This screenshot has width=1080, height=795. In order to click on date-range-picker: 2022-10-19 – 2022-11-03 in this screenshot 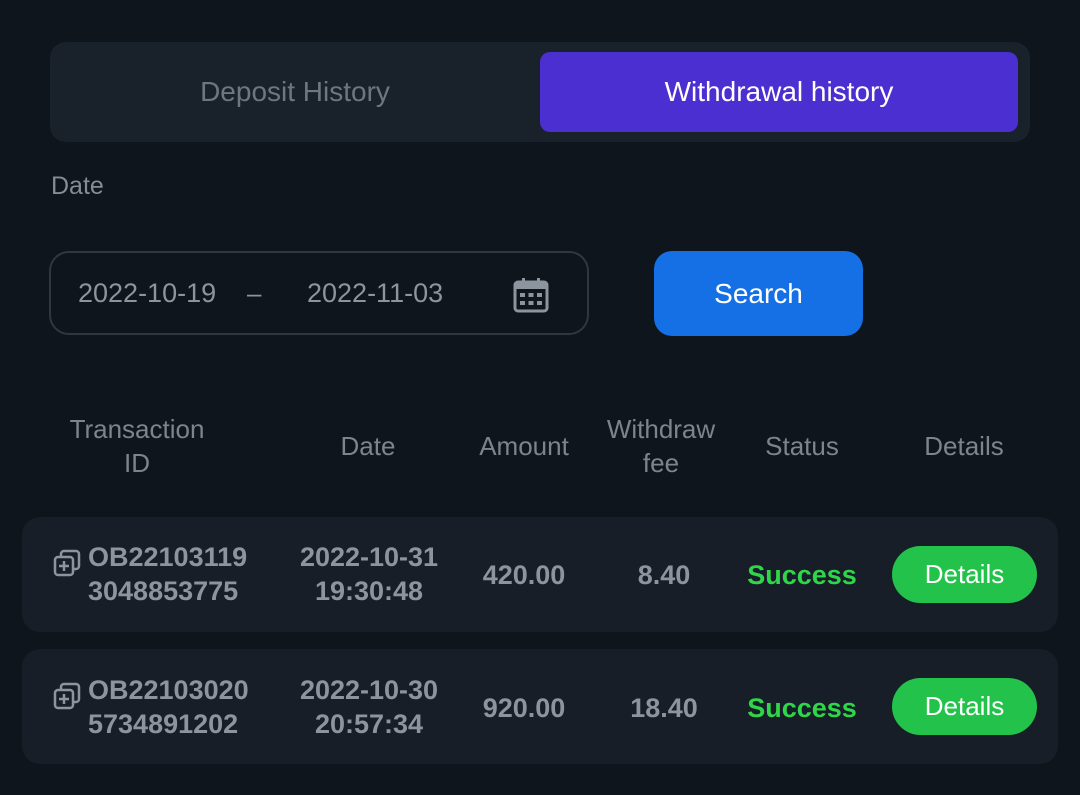, I will do `click(319, 293)`.